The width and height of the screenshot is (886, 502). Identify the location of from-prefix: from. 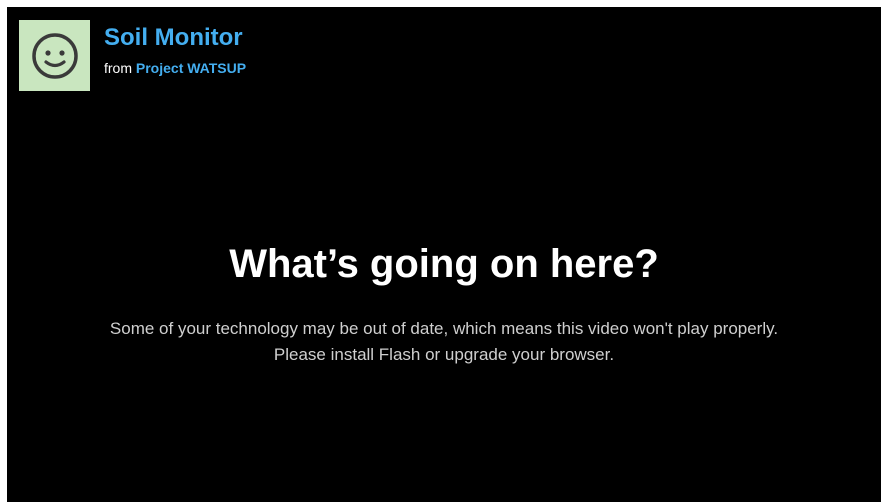
(118, 68).